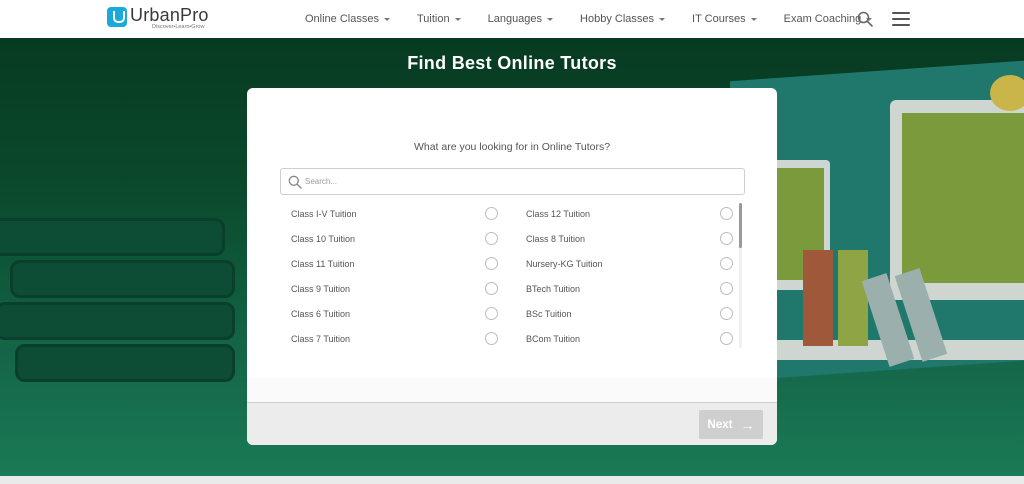  Describe the element at coordinates (169, 15) in the screenshot. I see `brand-name: UrbanPro` at that location.